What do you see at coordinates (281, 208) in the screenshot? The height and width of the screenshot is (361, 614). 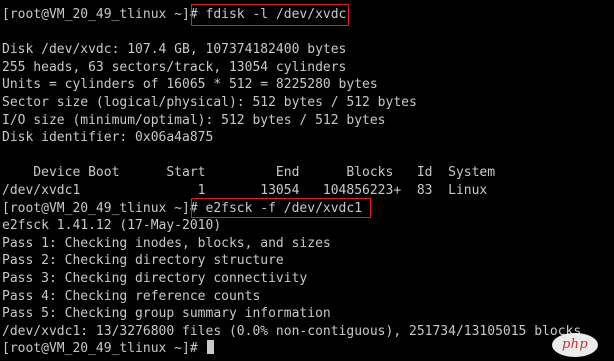 I see `highlight-box-e2fsck-command` at bounding box center [281, 208].